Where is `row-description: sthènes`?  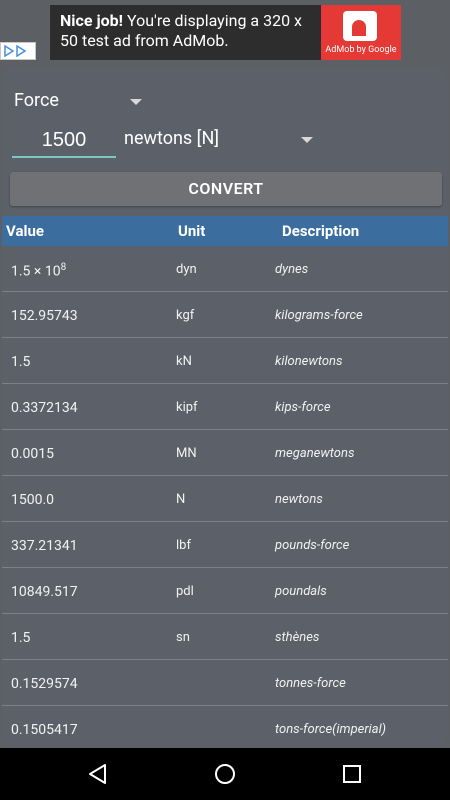
row-description: sthènes is located at coordinates (297, 637).